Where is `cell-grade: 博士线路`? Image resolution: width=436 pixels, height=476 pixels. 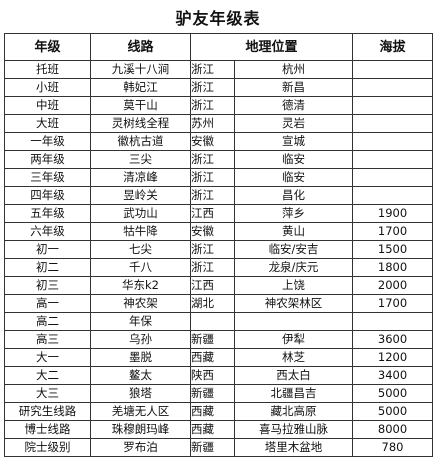 cell-grade: 博士线路 is located at coordinates (47, 429).